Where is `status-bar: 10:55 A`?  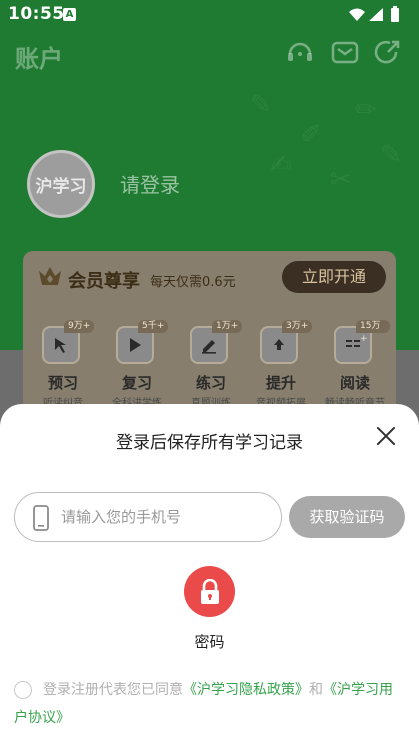
status-bar: 10:55 A is located at coordinates (209, 15).